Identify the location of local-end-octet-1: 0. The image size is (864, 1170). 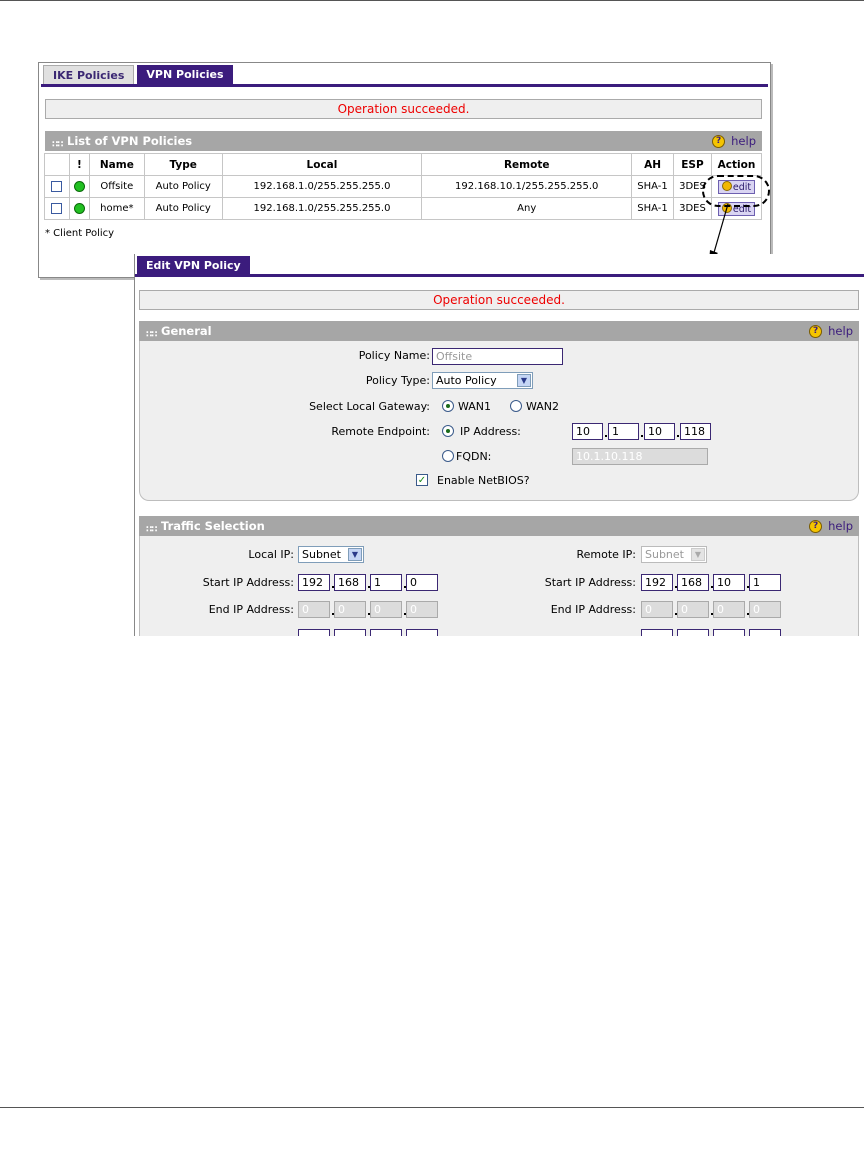
(314, 609).